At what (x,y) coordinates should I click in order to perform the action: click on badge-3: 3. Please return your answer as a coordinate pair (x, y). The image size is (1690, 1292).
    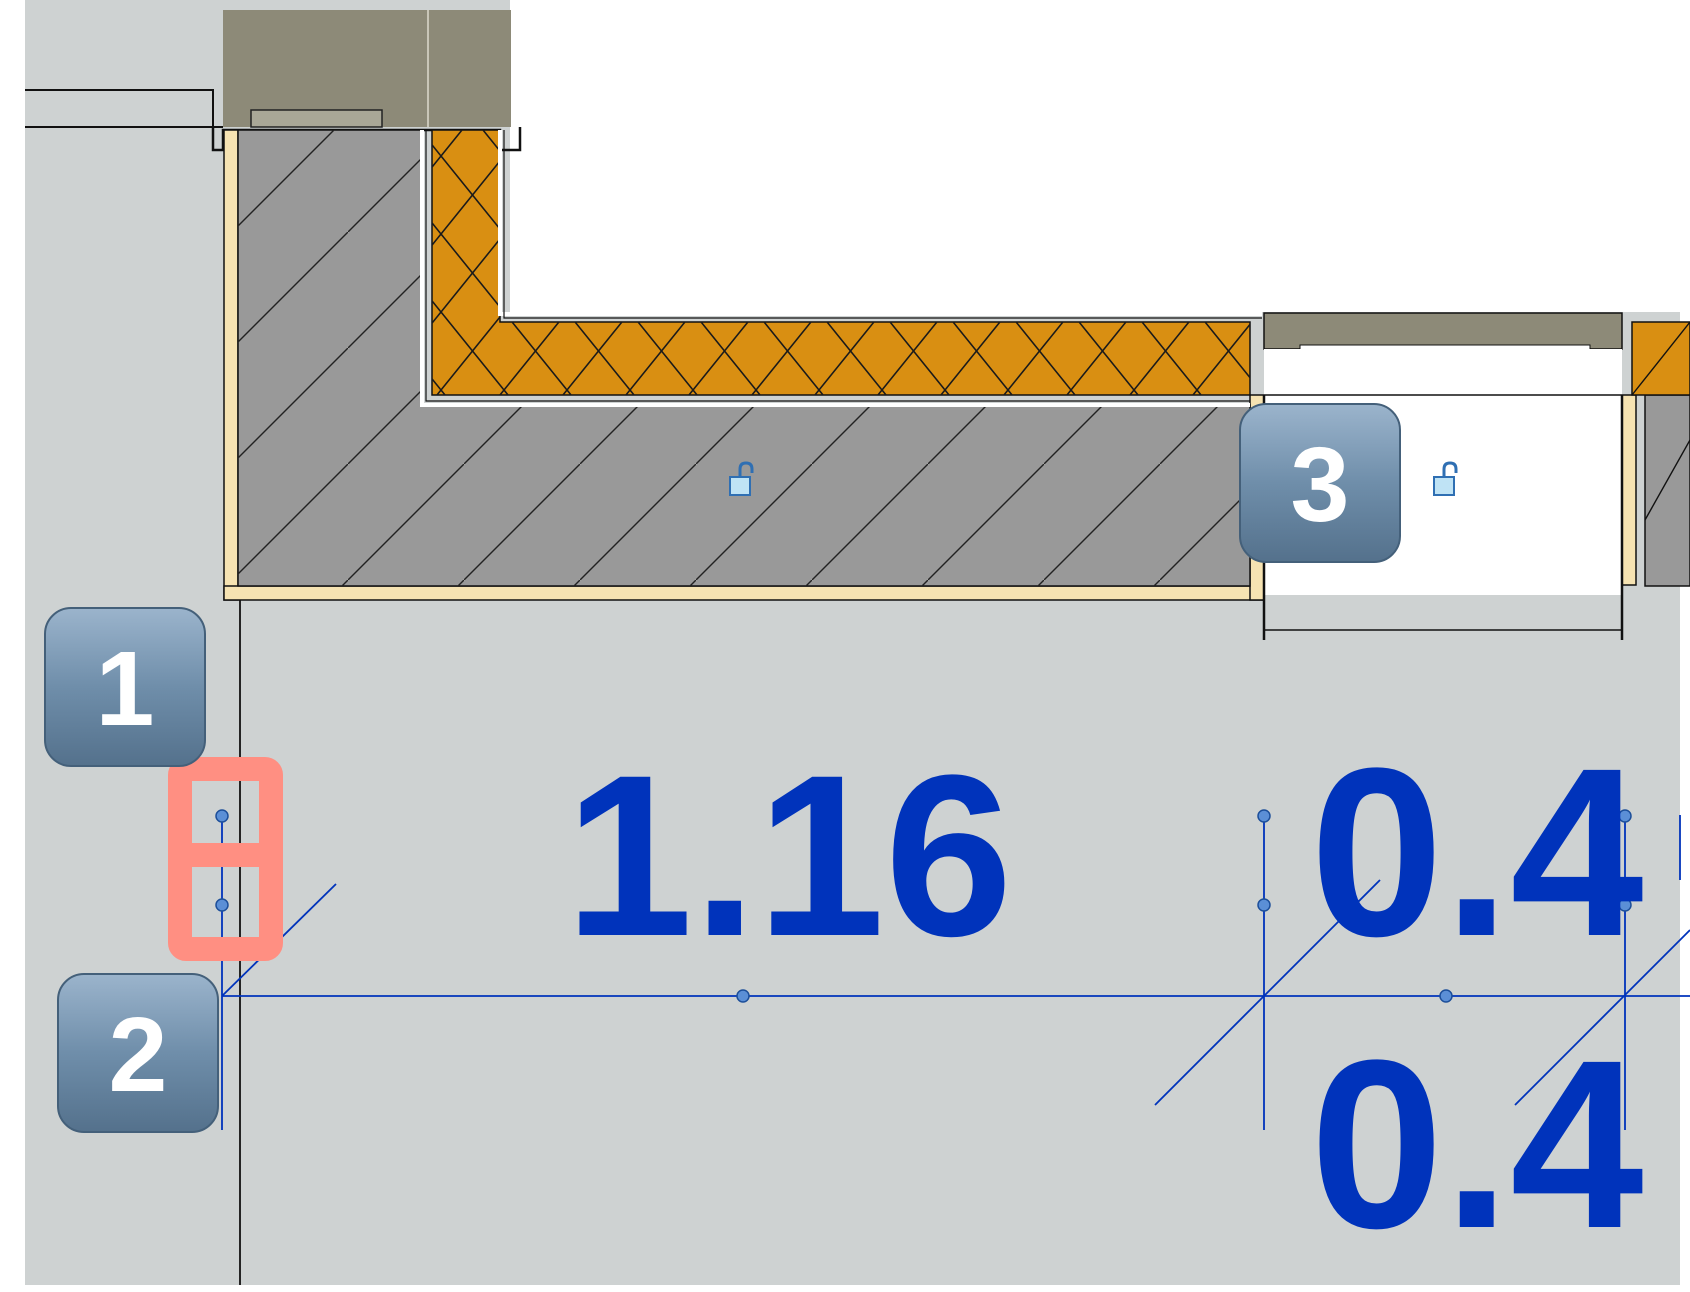
    Looking at the image, I should click on (1320, 483).